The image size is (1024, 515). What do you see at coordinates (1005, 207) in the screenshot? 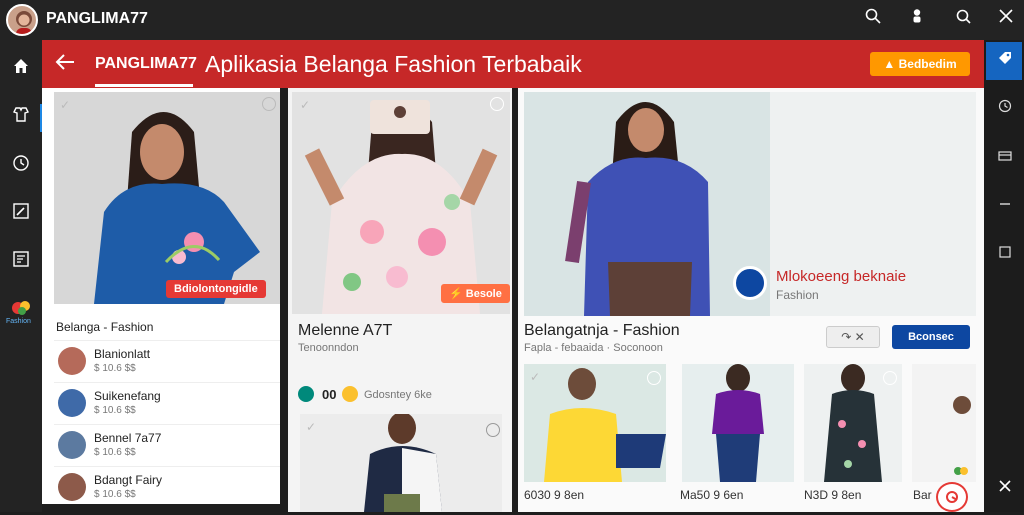
I see `minimize-icon` at bounding box center [1005, 207].